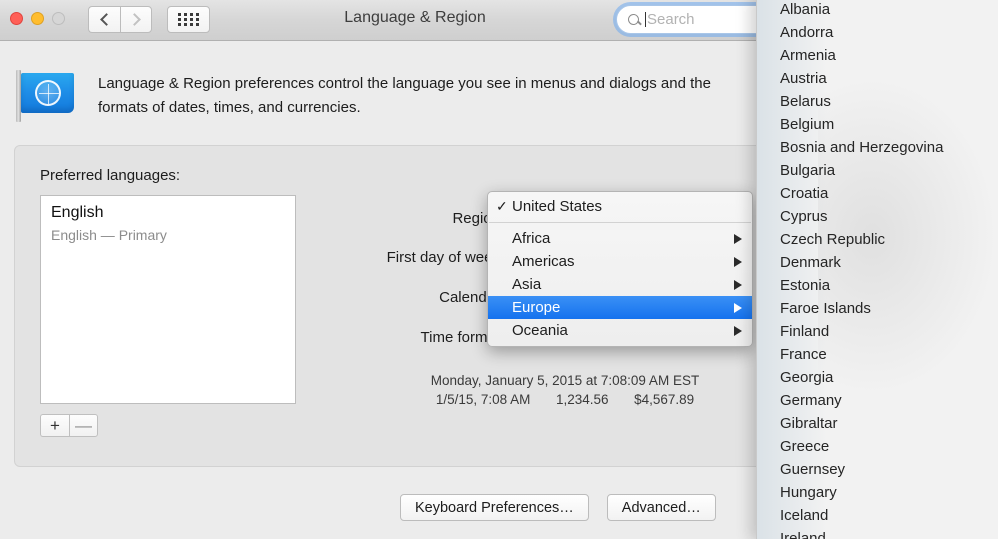 The height and width of the screenshot is (539, 998). I want to click on menu-item-asia: Asia, so click(620, 284).